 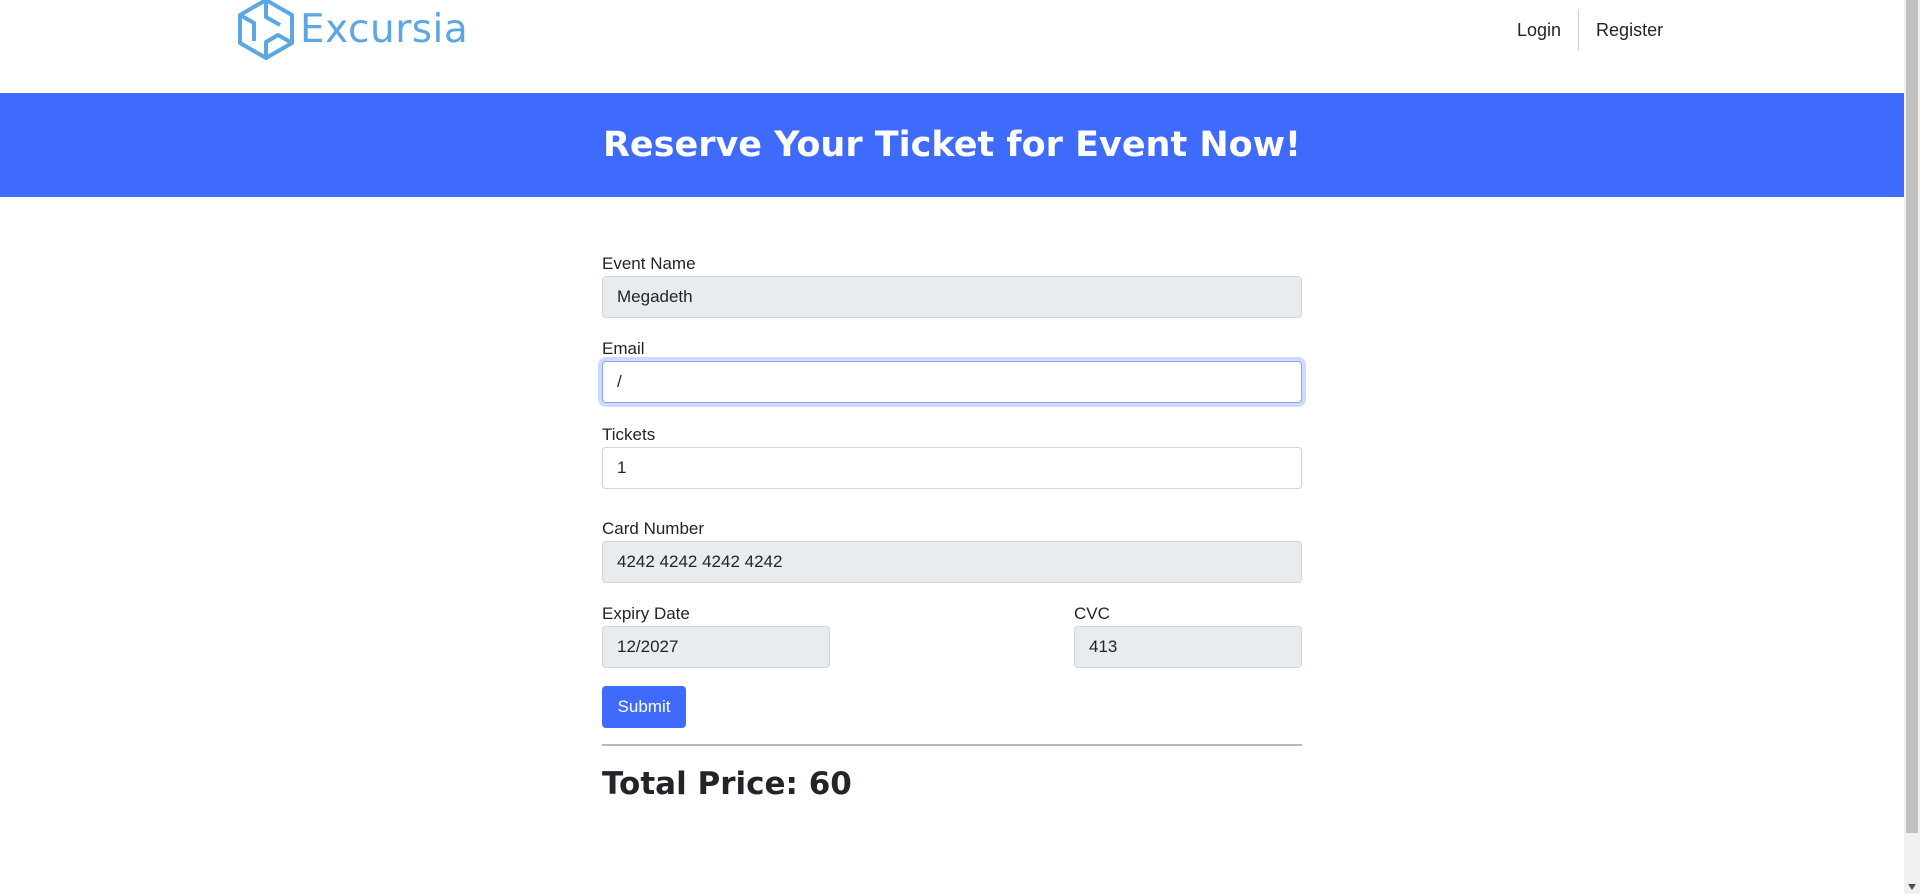 What do you see at coordinates (952, 297) in the screenshot?
I see `event-name-field` at bounding box center [952, 297].